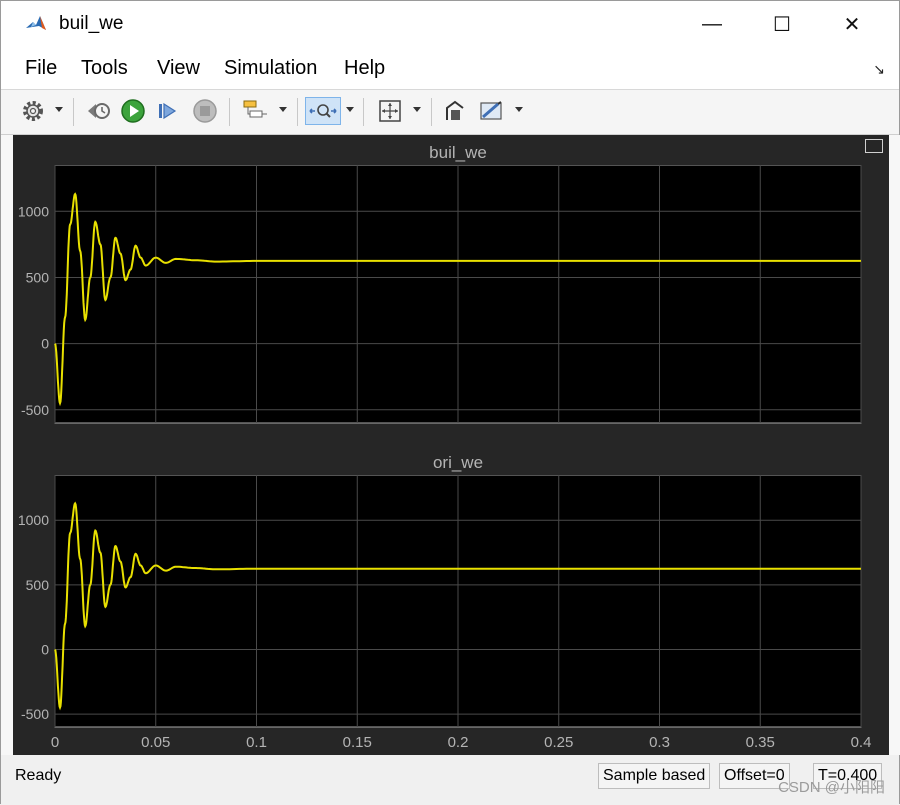  I want to click on close-icon: ✕, so click(852, 24).